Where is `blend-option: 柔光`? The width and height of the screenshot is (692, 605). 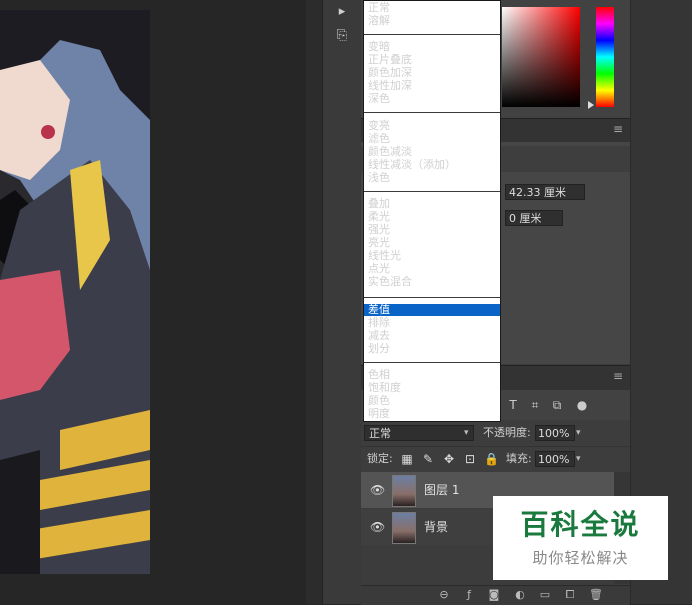 blend-option: 柔光 is located at coordinates (379, 216).